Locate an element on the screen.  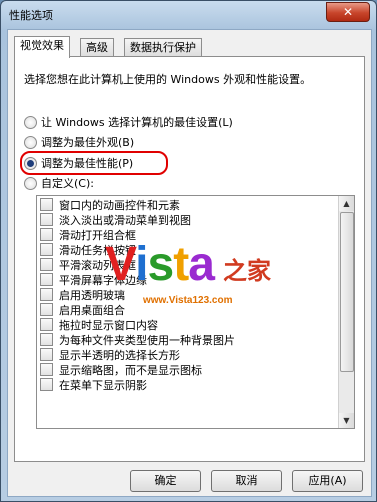
watermark-brand: Vista is located at coordinates (160, 264).